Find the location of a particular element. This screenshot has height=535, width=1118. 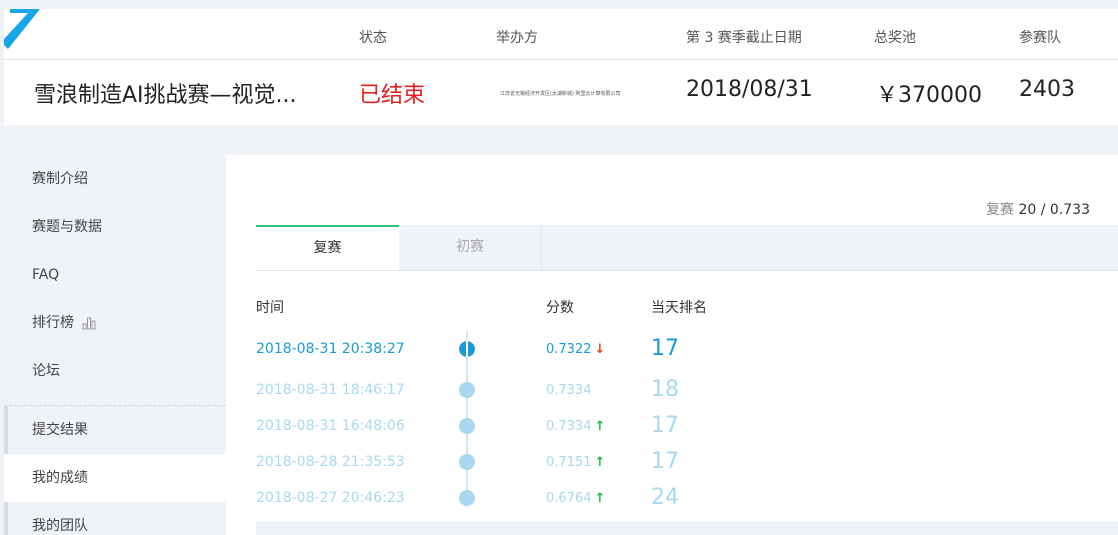

sidebar-item-label: 排行榜 is located at coordinates (53, 323).